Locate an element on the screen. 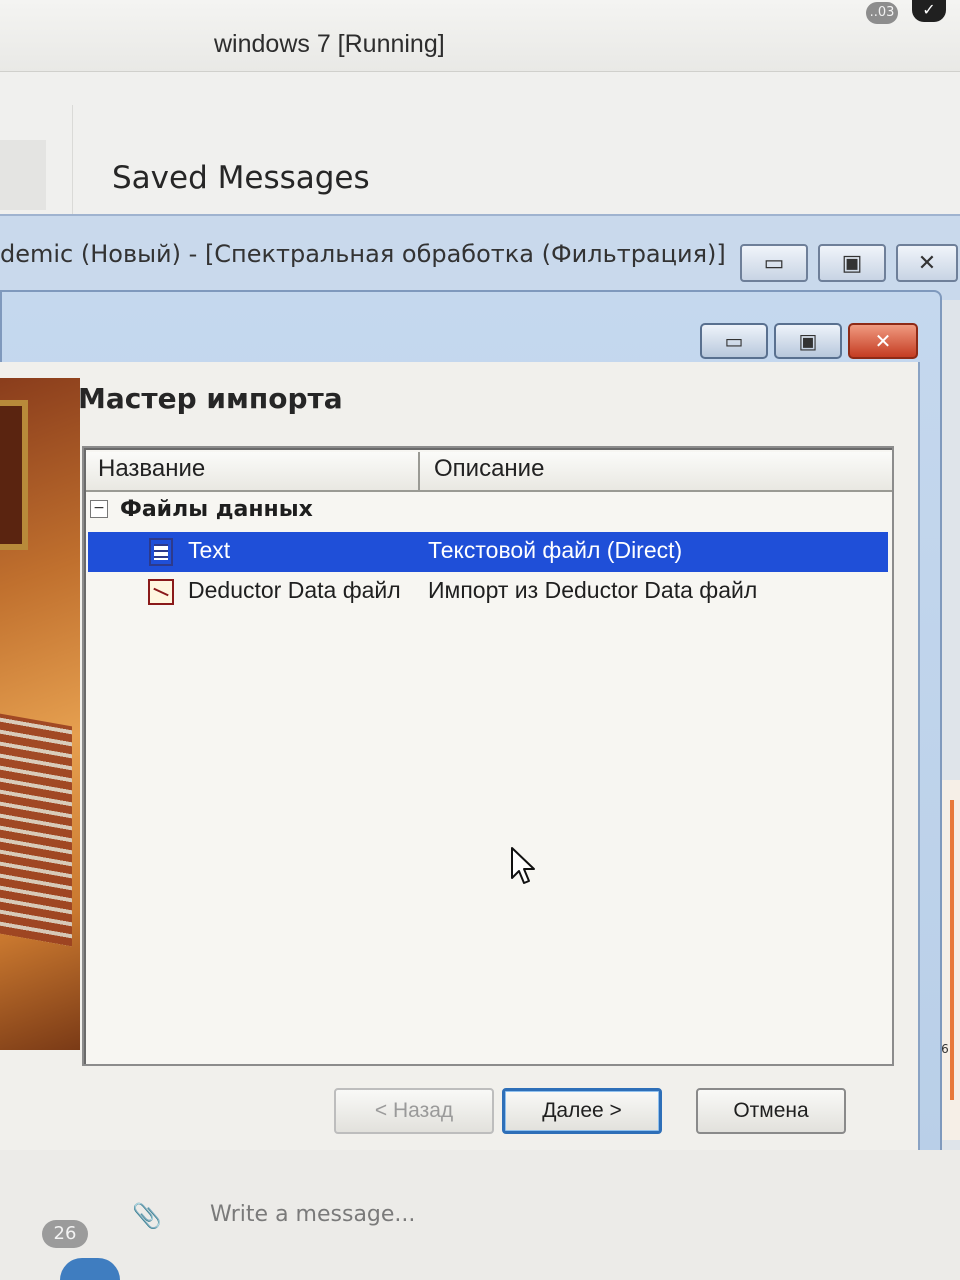 This screenshot has height=1280, width=960. main-window-controls: ▭ ▣ ✕ is located at coordinates (849, 263).